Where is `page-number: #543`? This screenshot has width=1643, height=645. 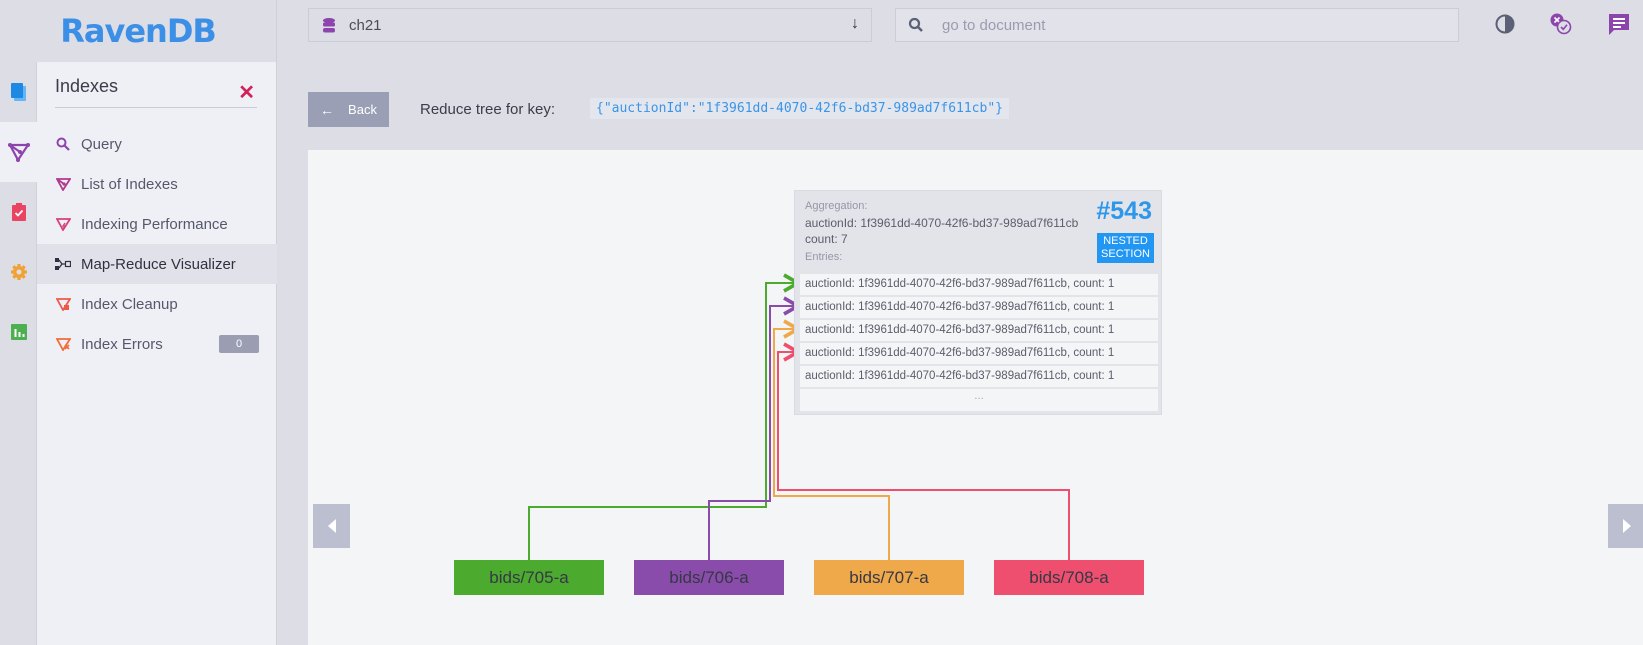
page-number: #543 is located at coordinates (1124, 211).